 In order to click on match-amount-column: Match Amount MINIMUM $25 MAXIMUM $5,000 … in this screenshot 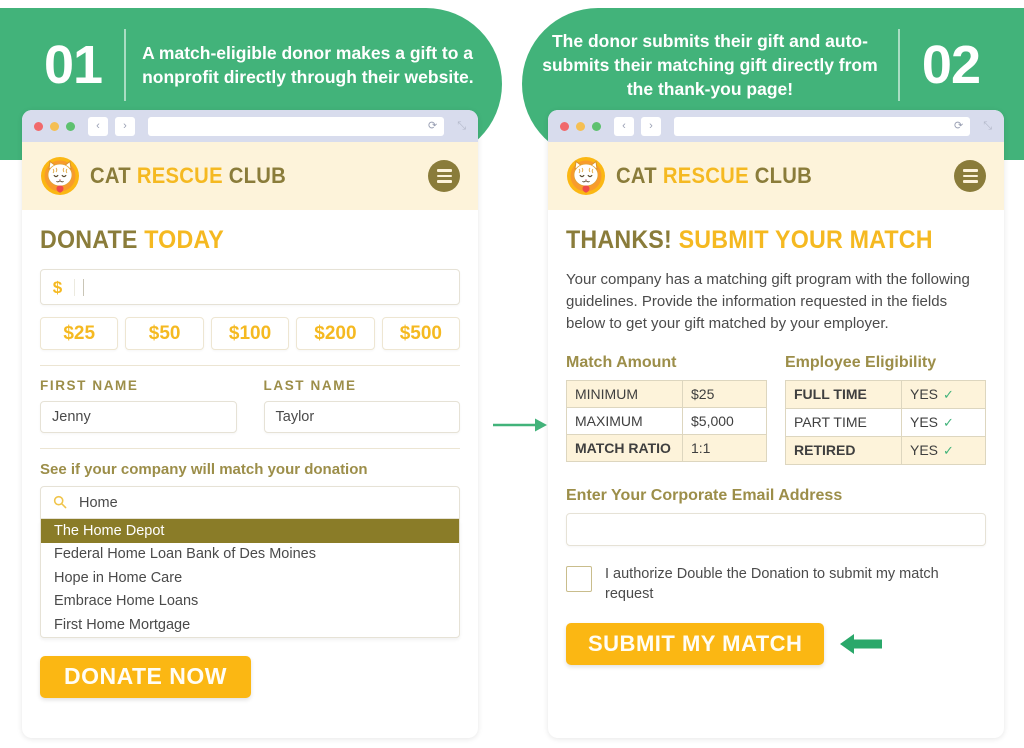, I will do `click(666, 409)`.